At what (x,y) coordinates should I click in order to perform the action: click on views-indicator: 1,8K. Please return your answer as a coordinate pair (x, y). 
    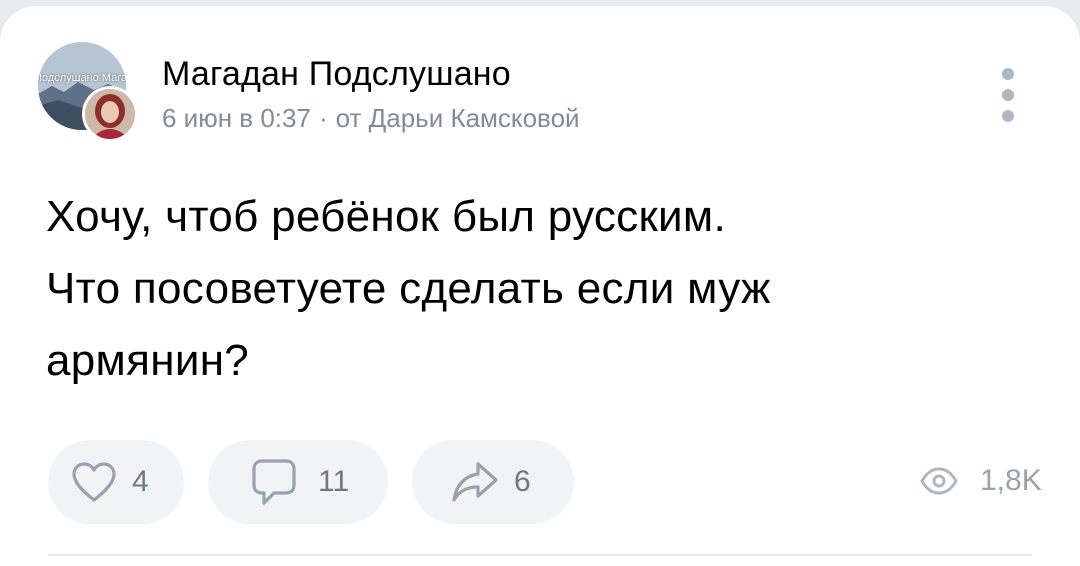
    Looking at the image, I should click on (981, 481).